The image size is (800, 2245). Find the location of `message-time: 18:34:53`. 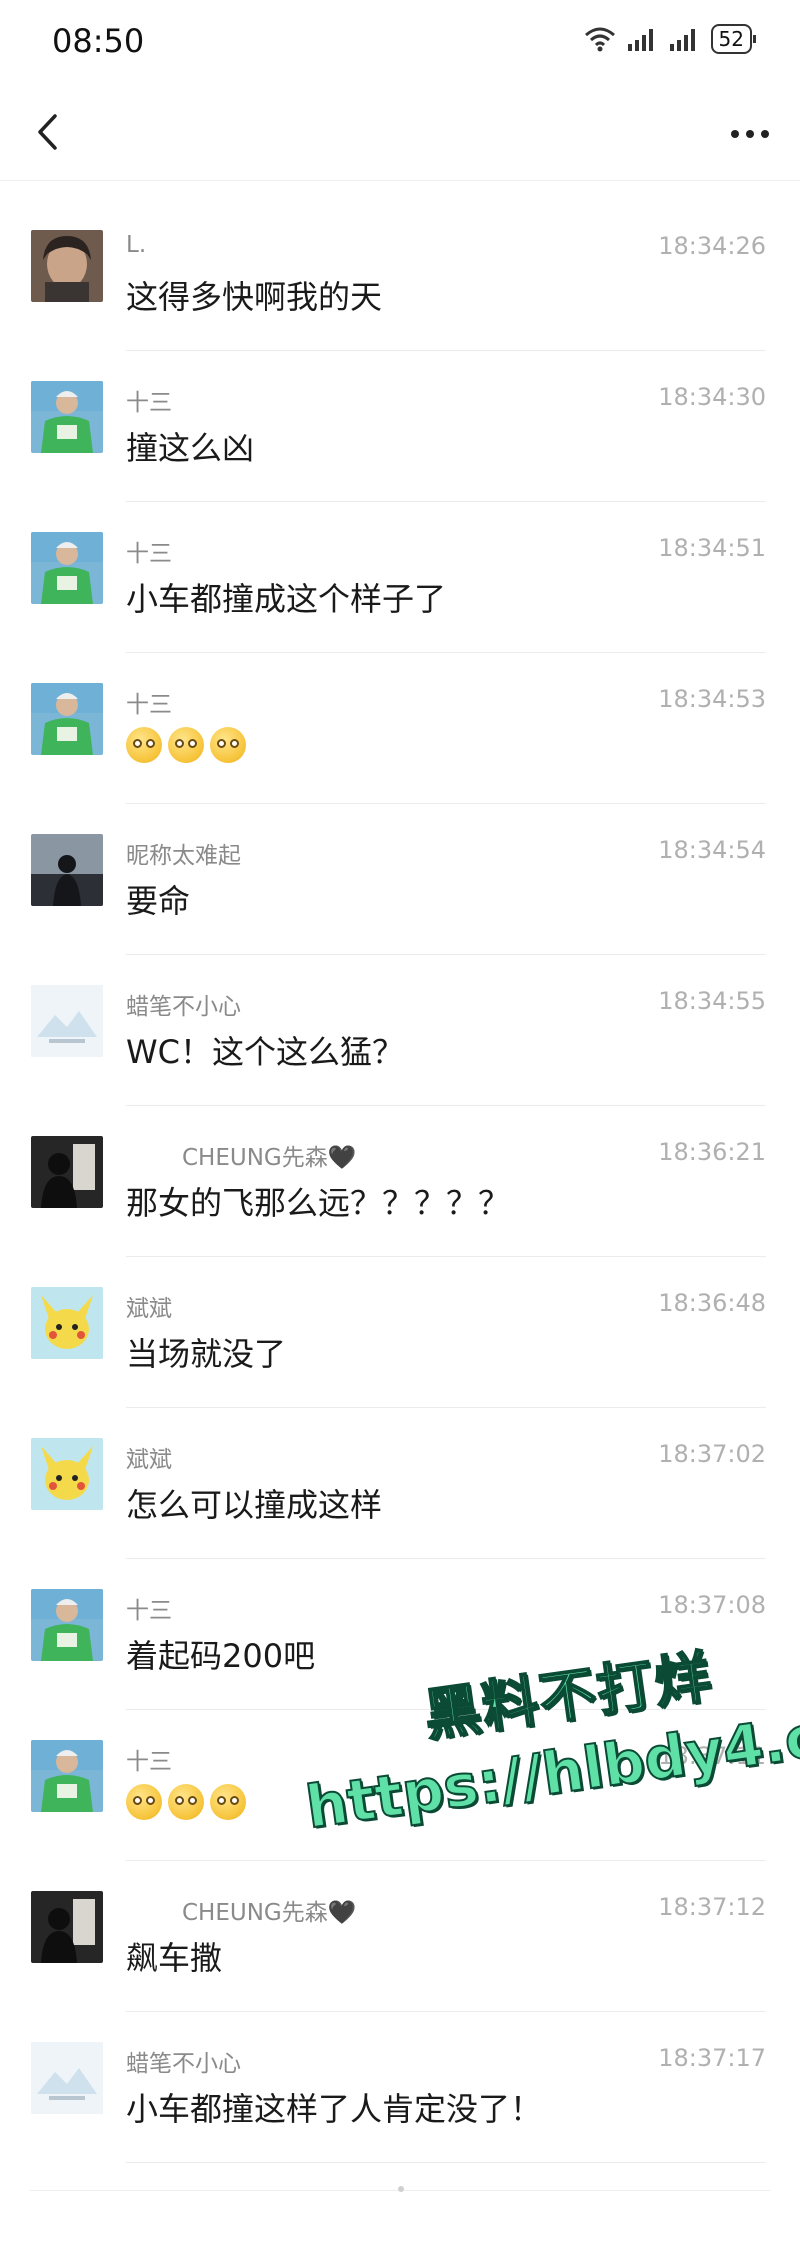

message-time: 18:34:53 is located at coordinates (712, 699).